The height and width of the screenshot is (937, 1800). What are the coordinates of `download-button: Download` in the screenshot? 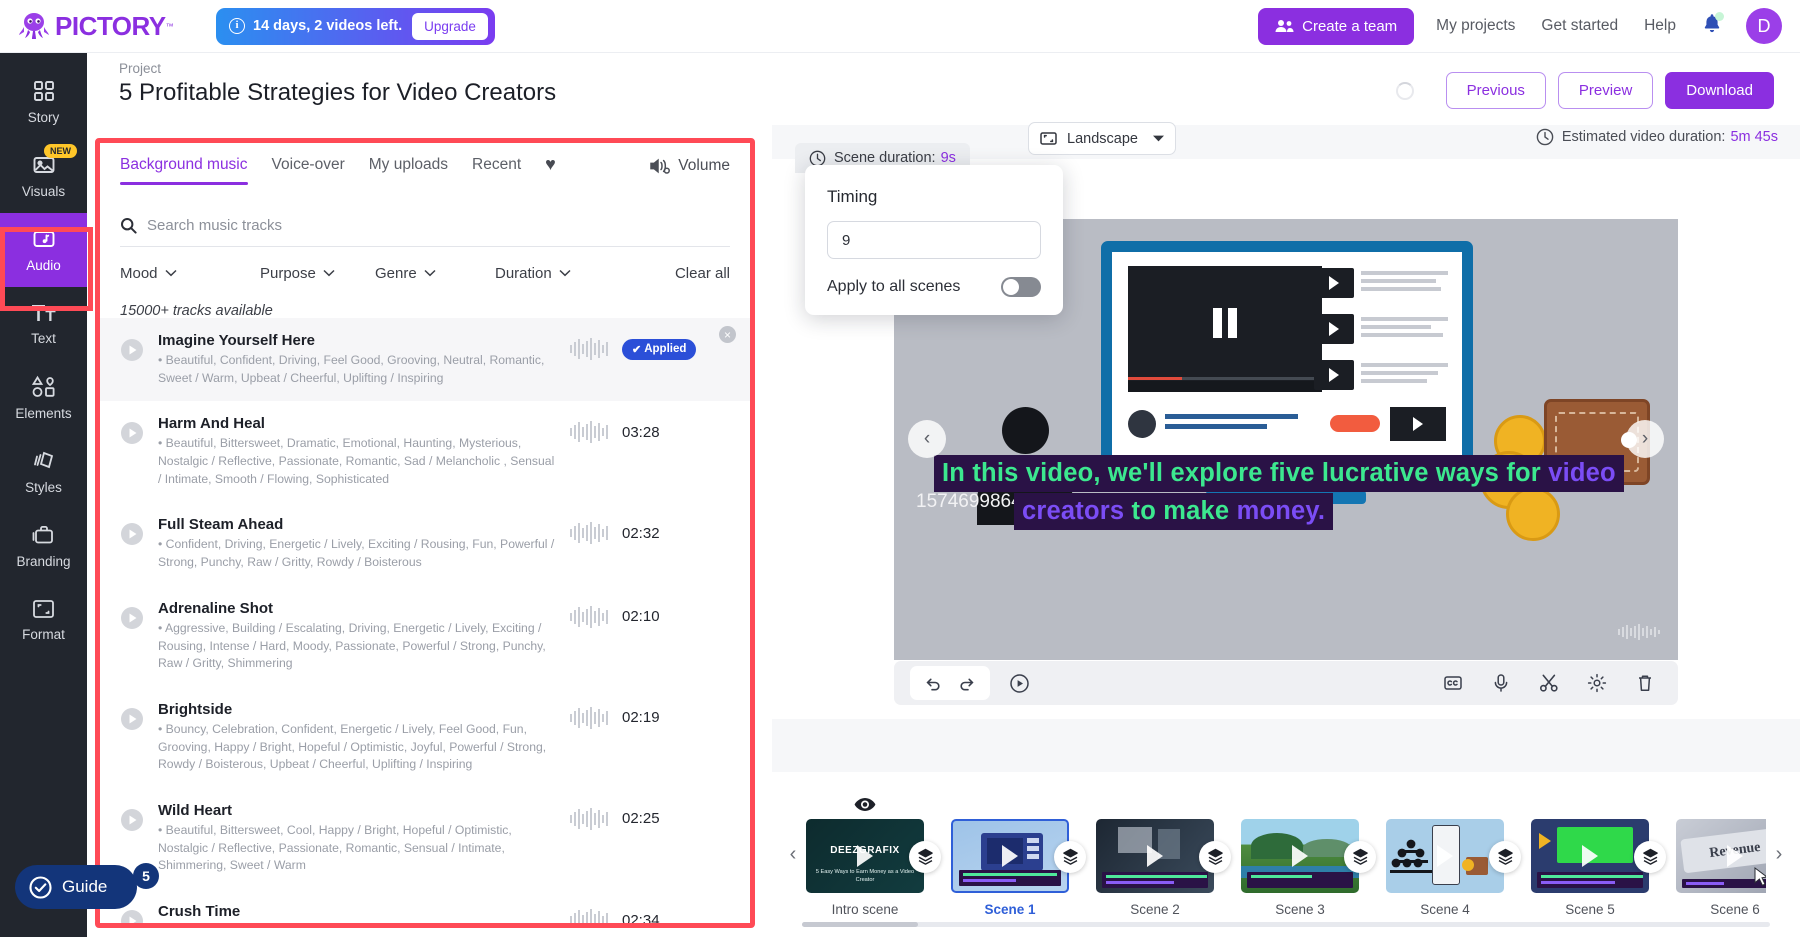 It's located at (1719, 90).